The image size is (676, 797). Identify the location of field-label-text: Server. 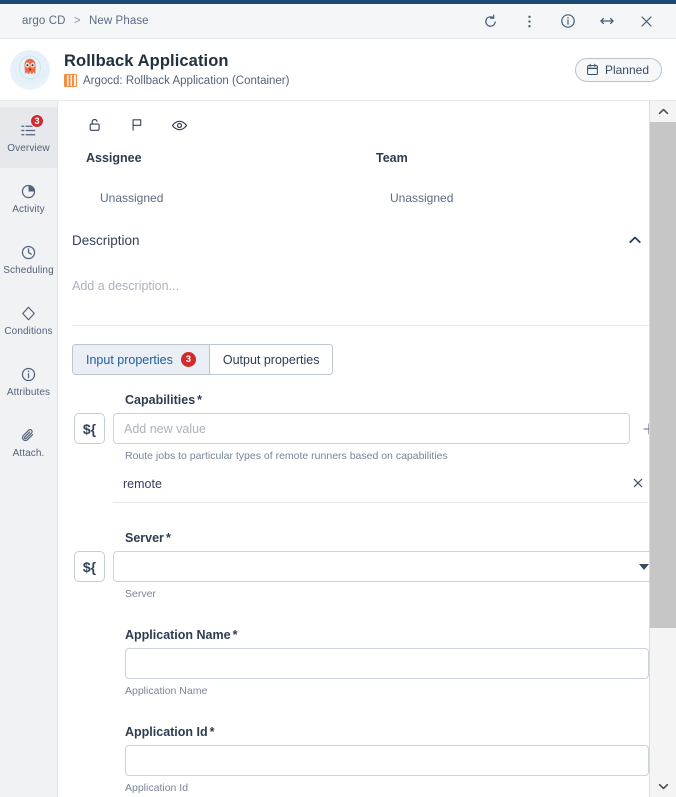
(144, 538).